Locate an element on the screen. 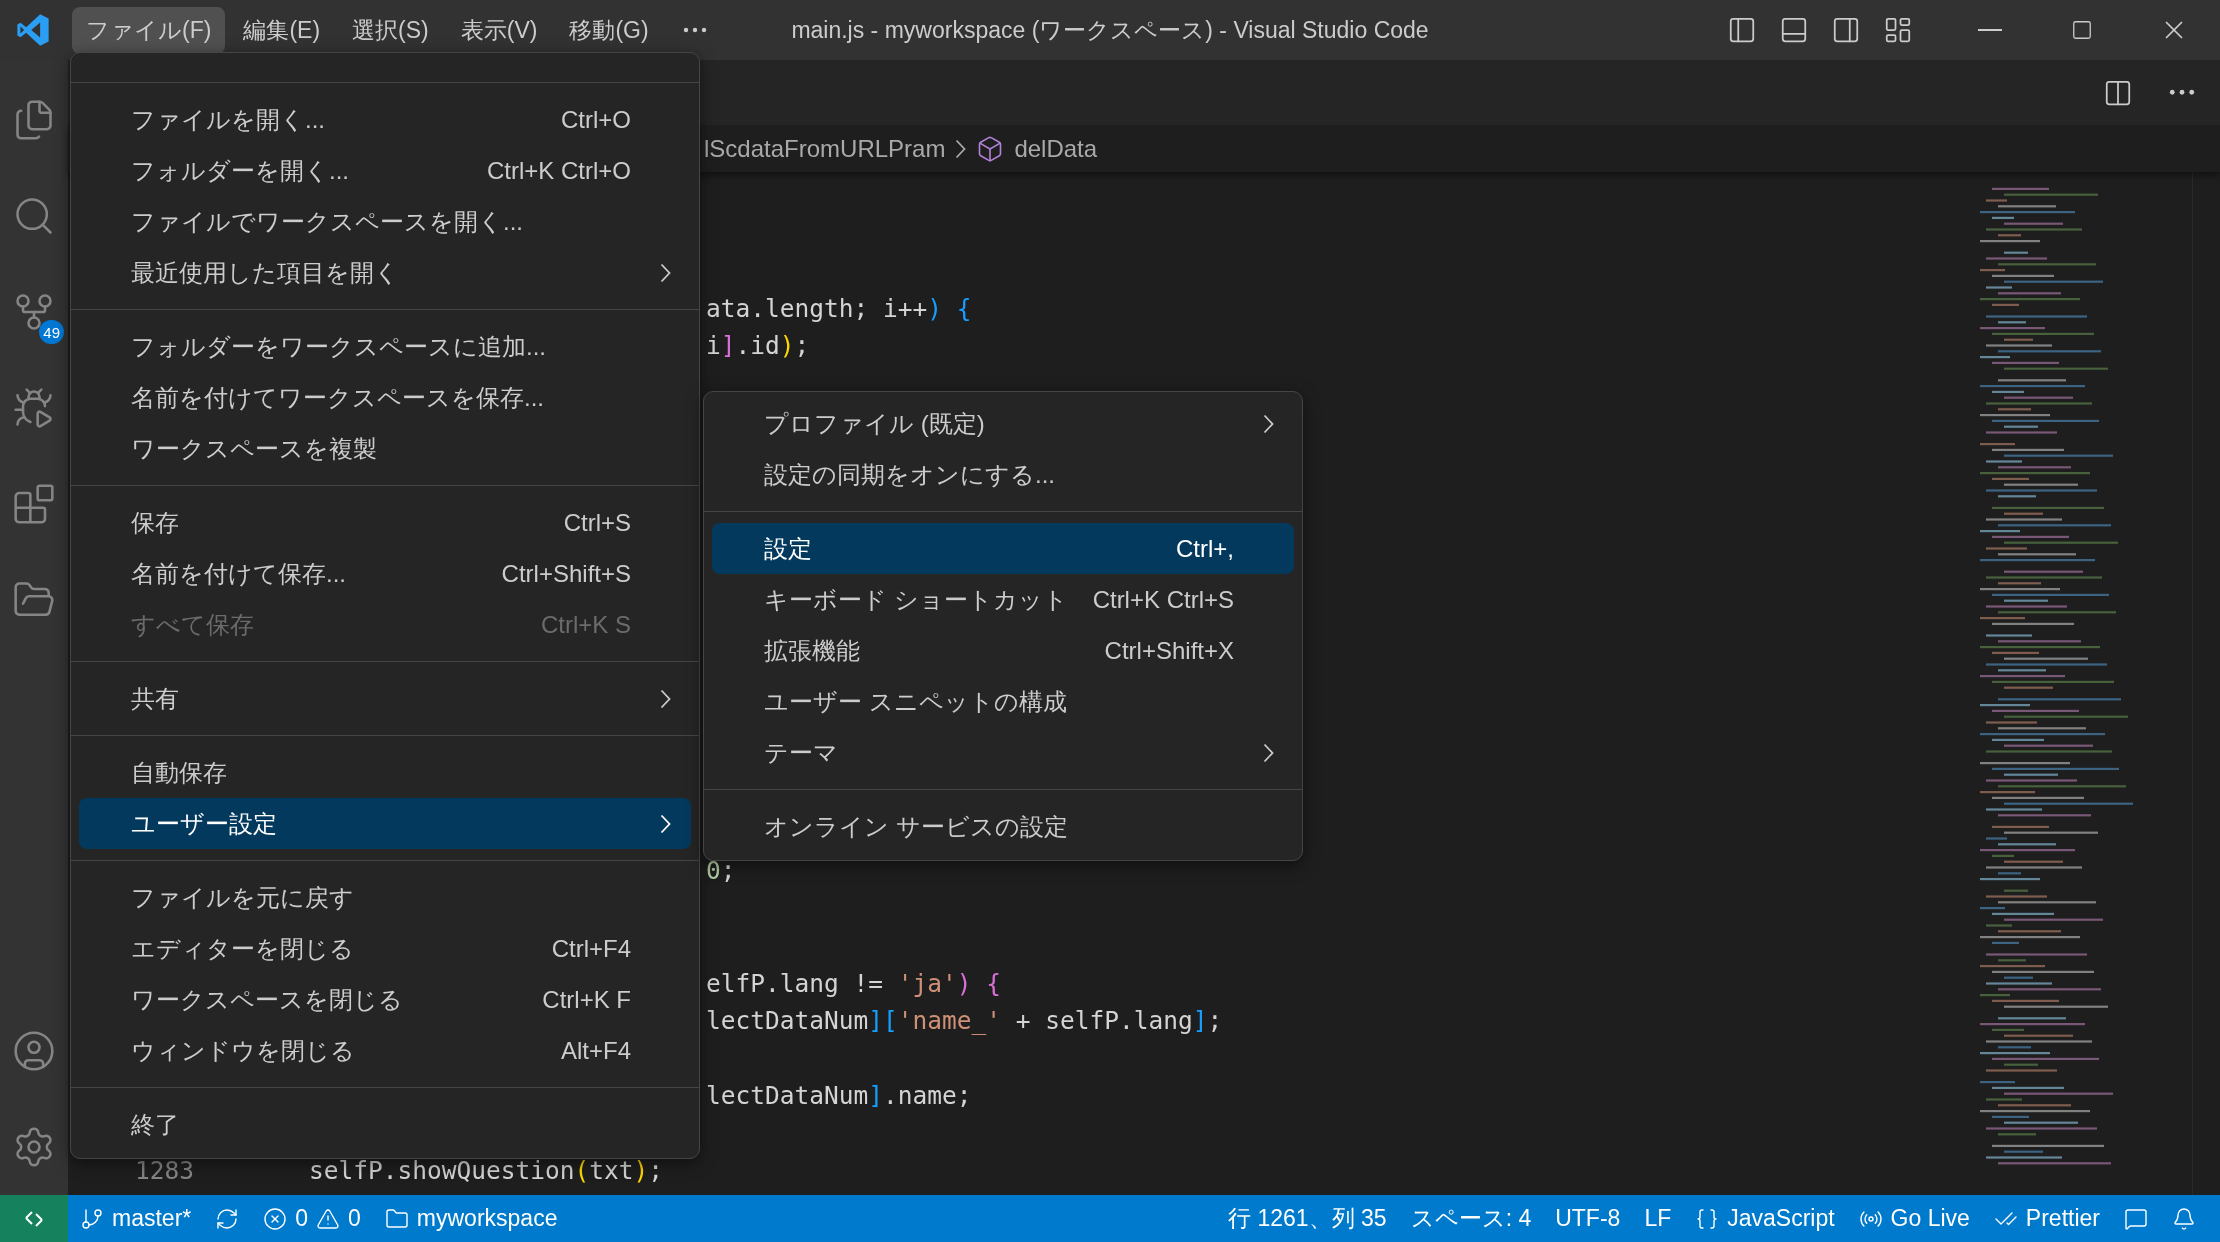  menu-item: 設定 Ctrl+, is located at coordinates (1003, 548).